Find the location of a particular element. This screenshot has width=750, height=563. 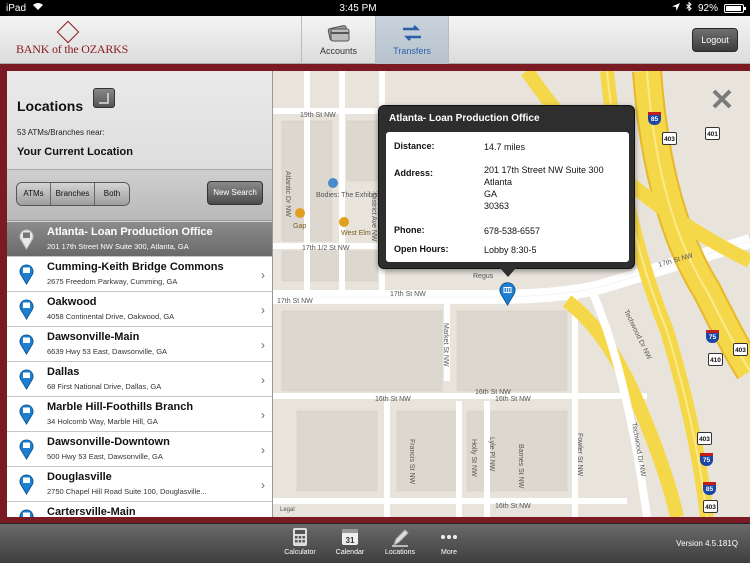

museum-poi-icon is located at coordinates (333, 183).